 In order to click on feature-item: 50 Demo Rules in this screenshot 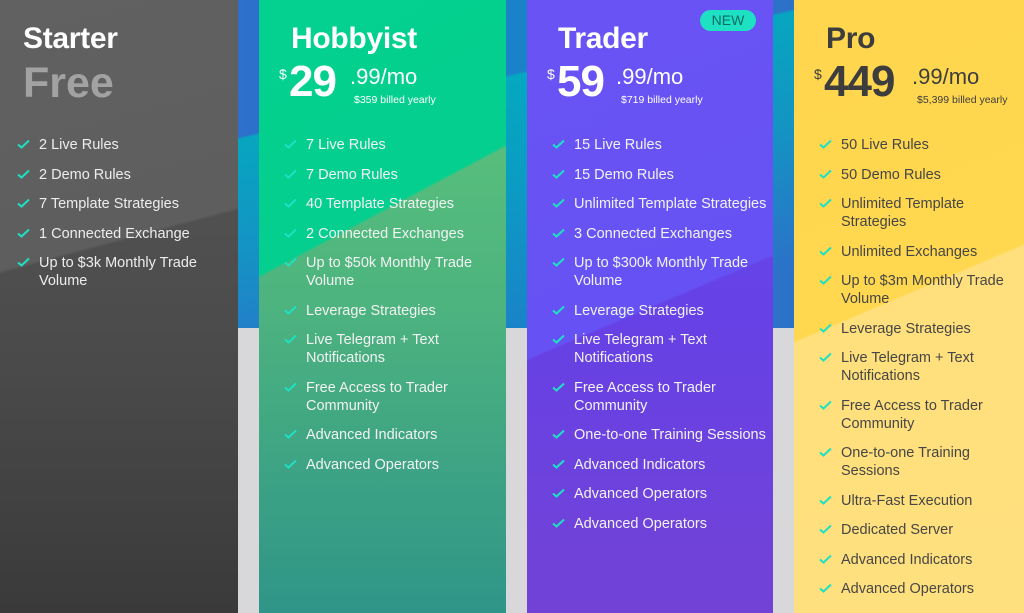, I will do `click(919, 175)`.